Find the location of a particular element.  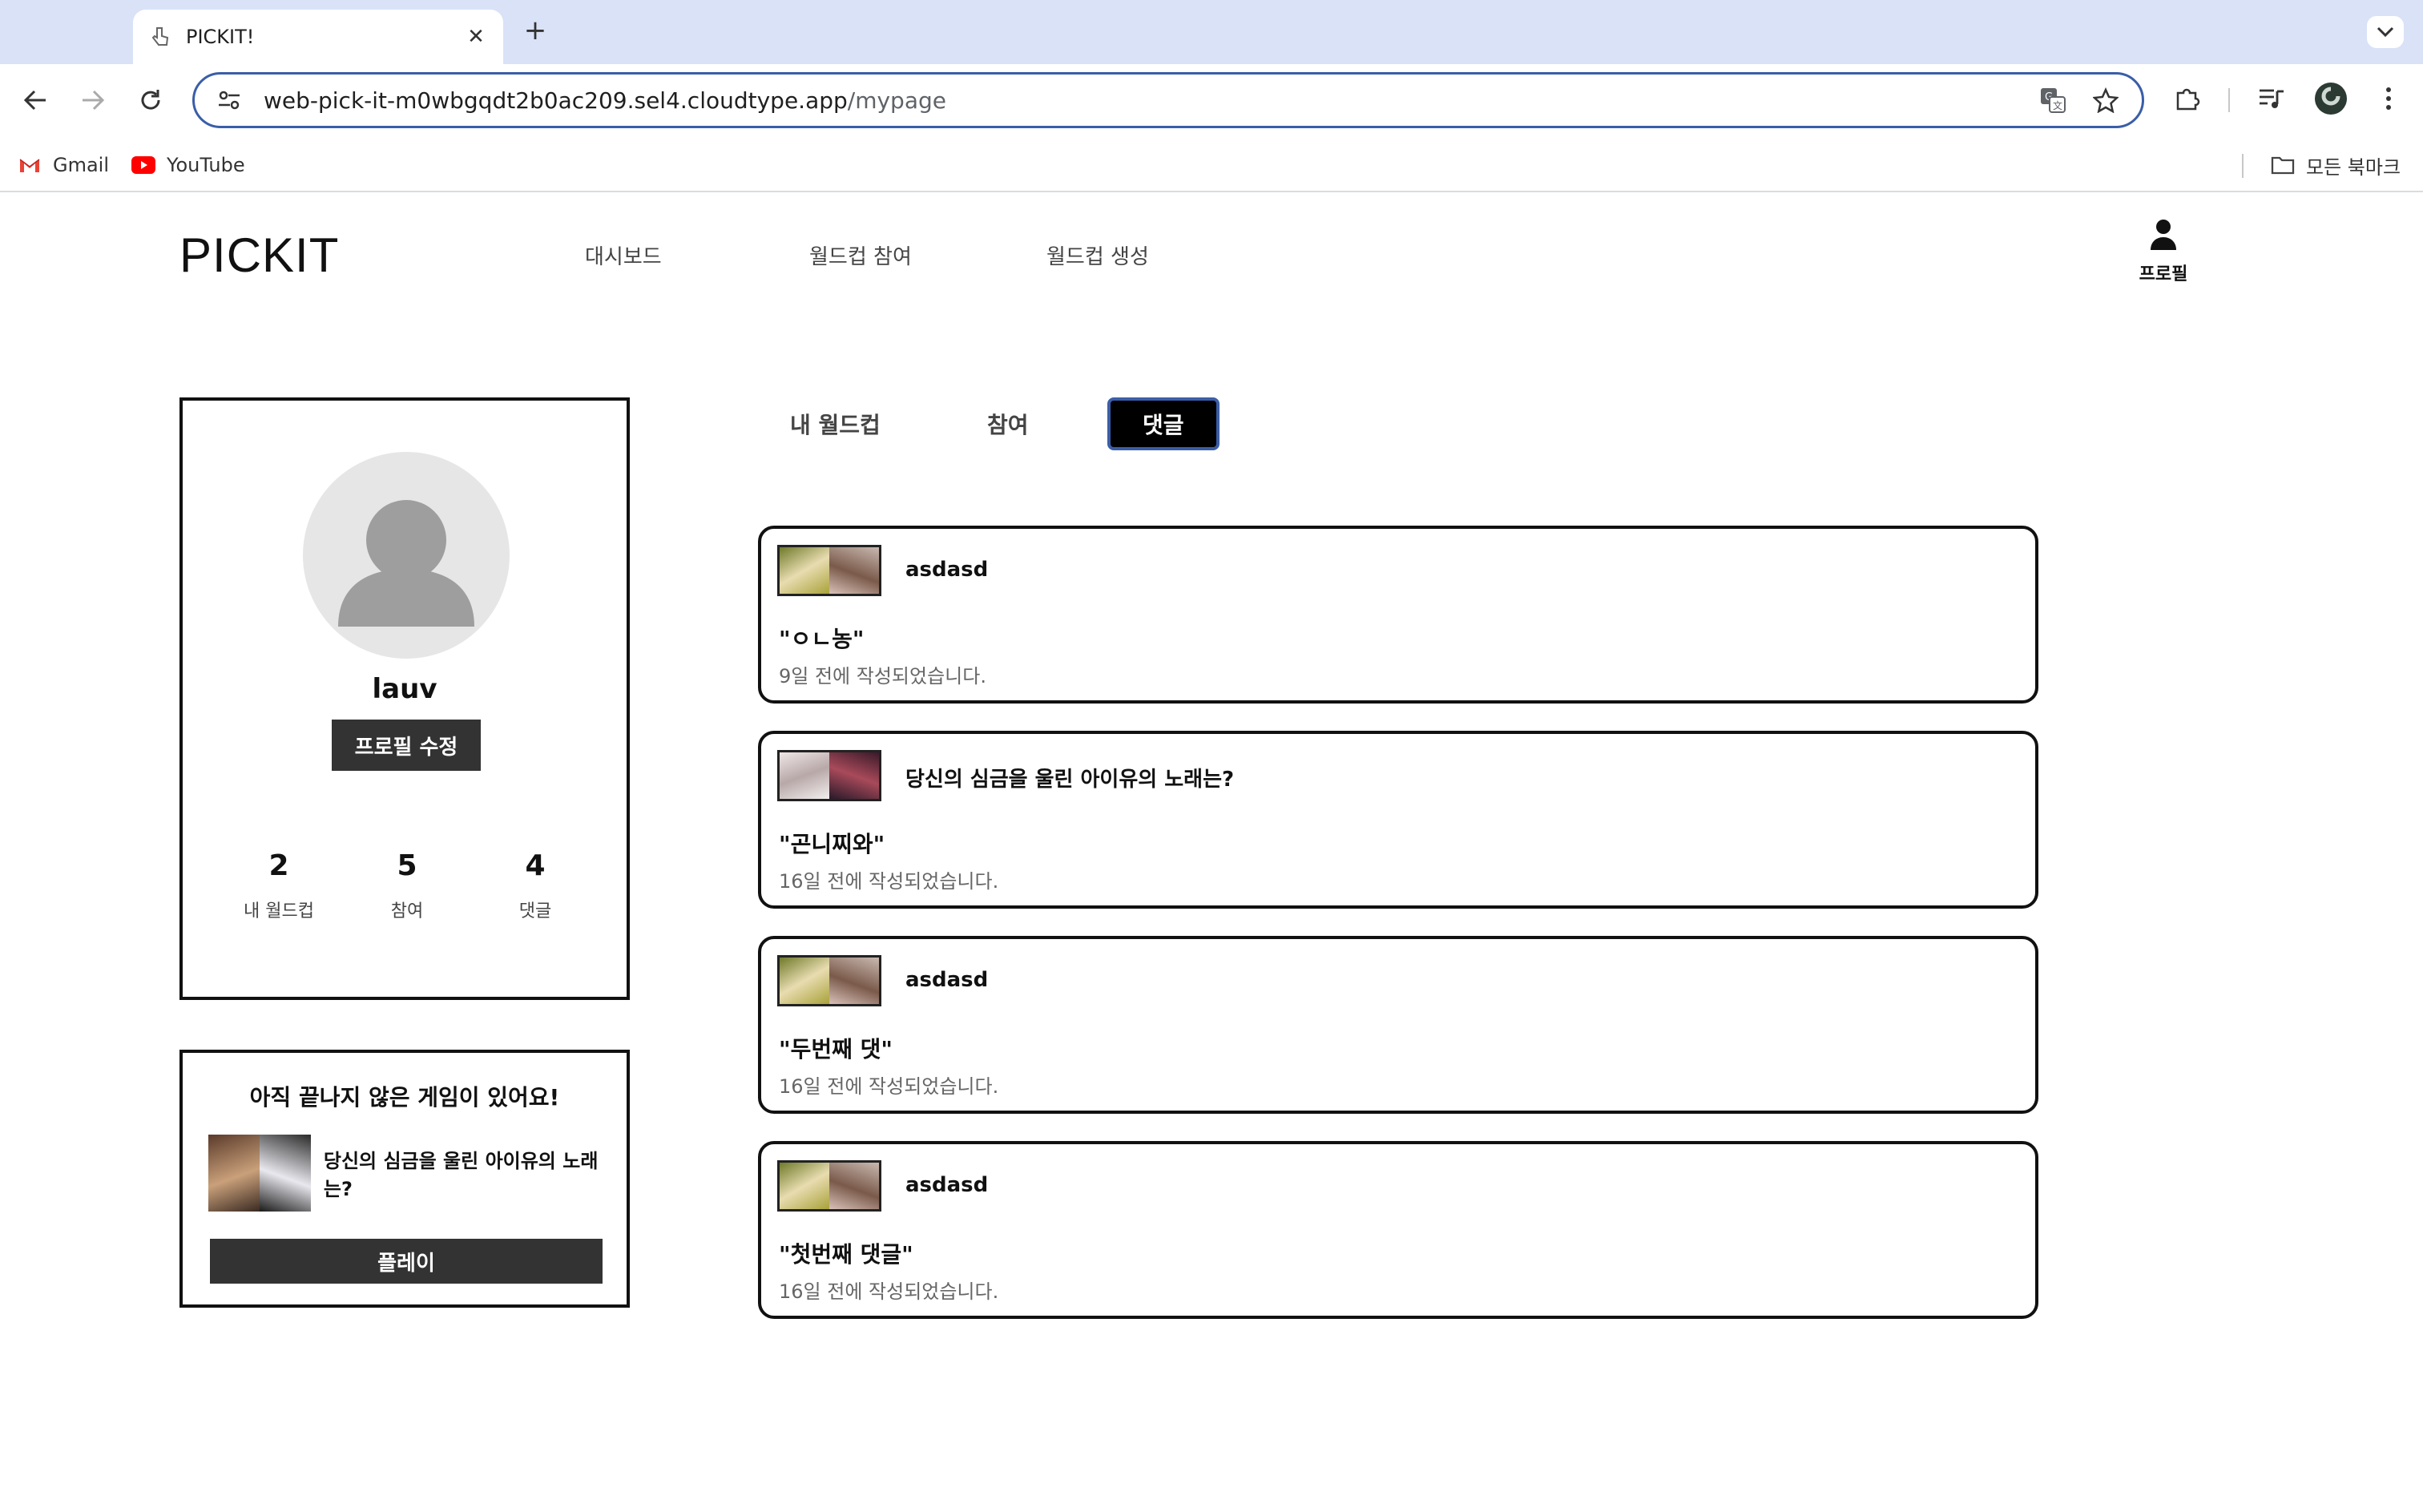

folder-icon is located at coordinates (2283, 165).